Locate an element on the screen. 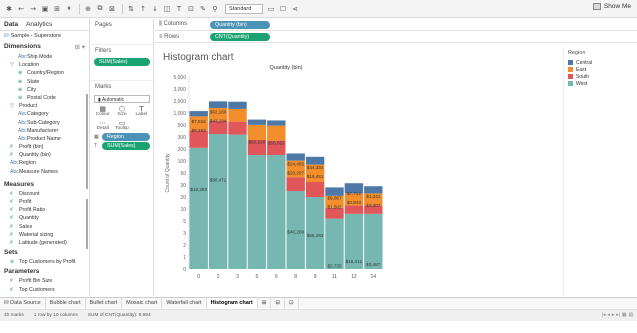  dimension-item: Abc Manufacturer is located at coordinates (44, 131).